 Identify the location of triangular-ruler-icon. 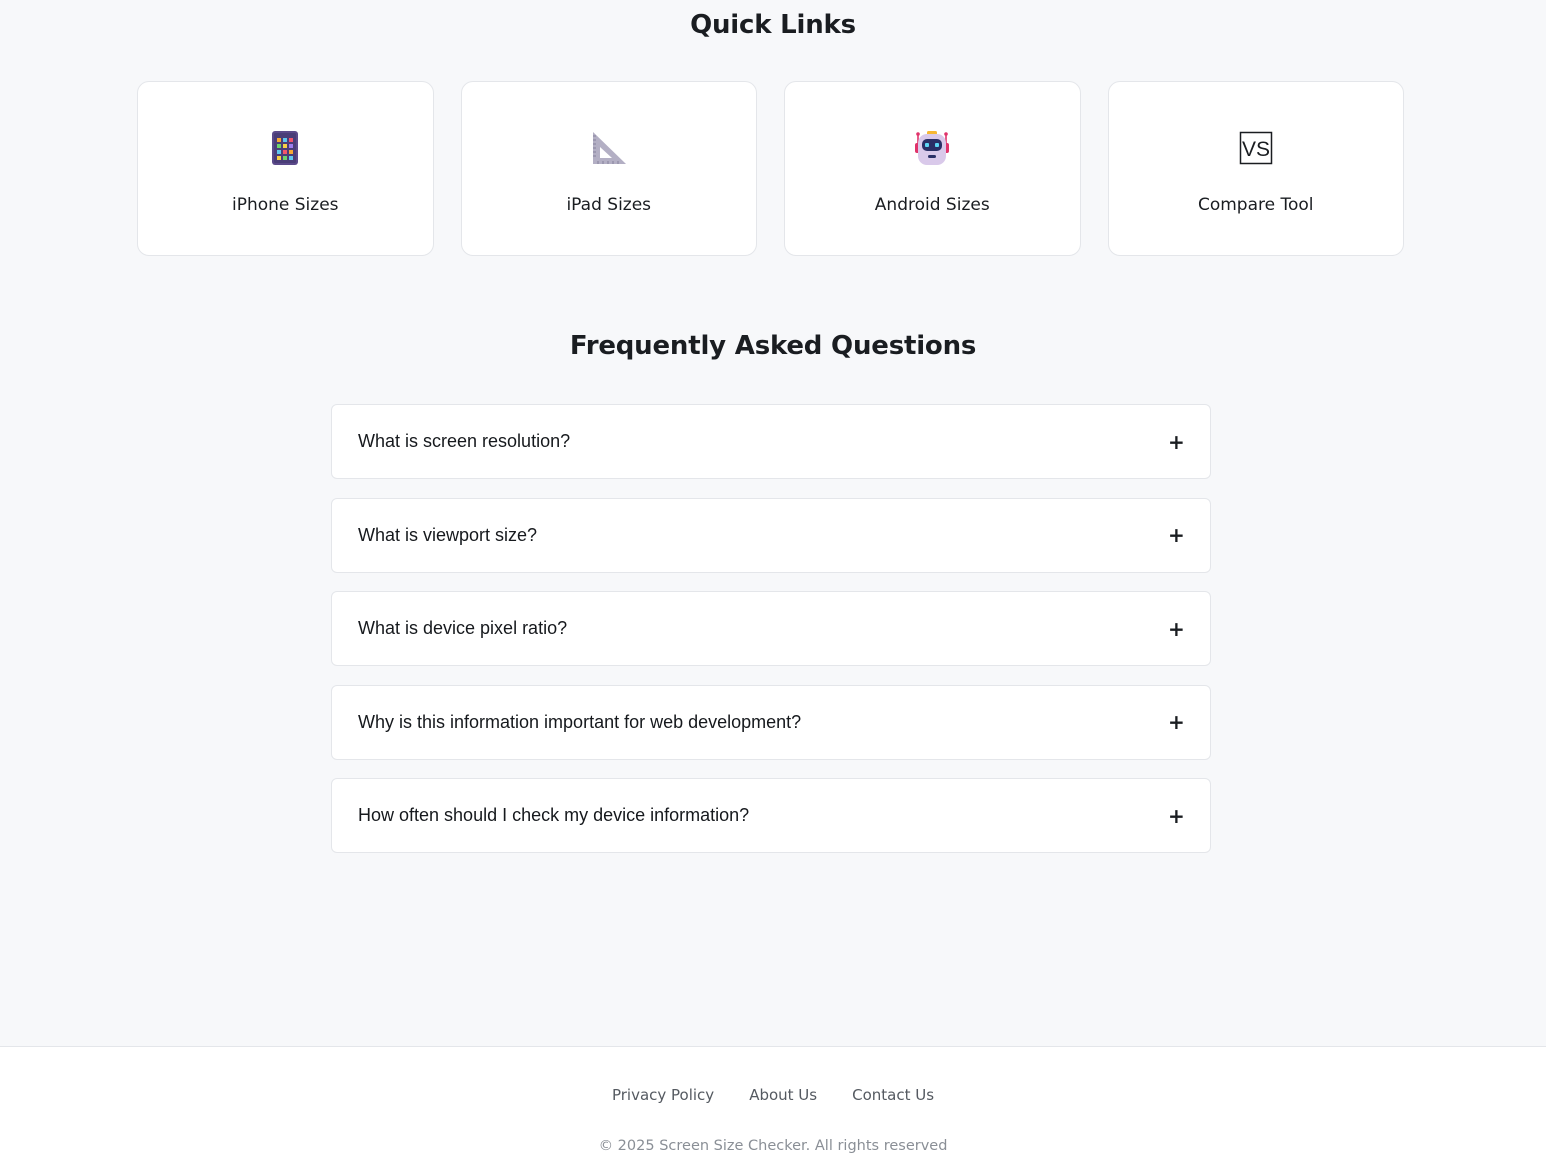
(609, 148).